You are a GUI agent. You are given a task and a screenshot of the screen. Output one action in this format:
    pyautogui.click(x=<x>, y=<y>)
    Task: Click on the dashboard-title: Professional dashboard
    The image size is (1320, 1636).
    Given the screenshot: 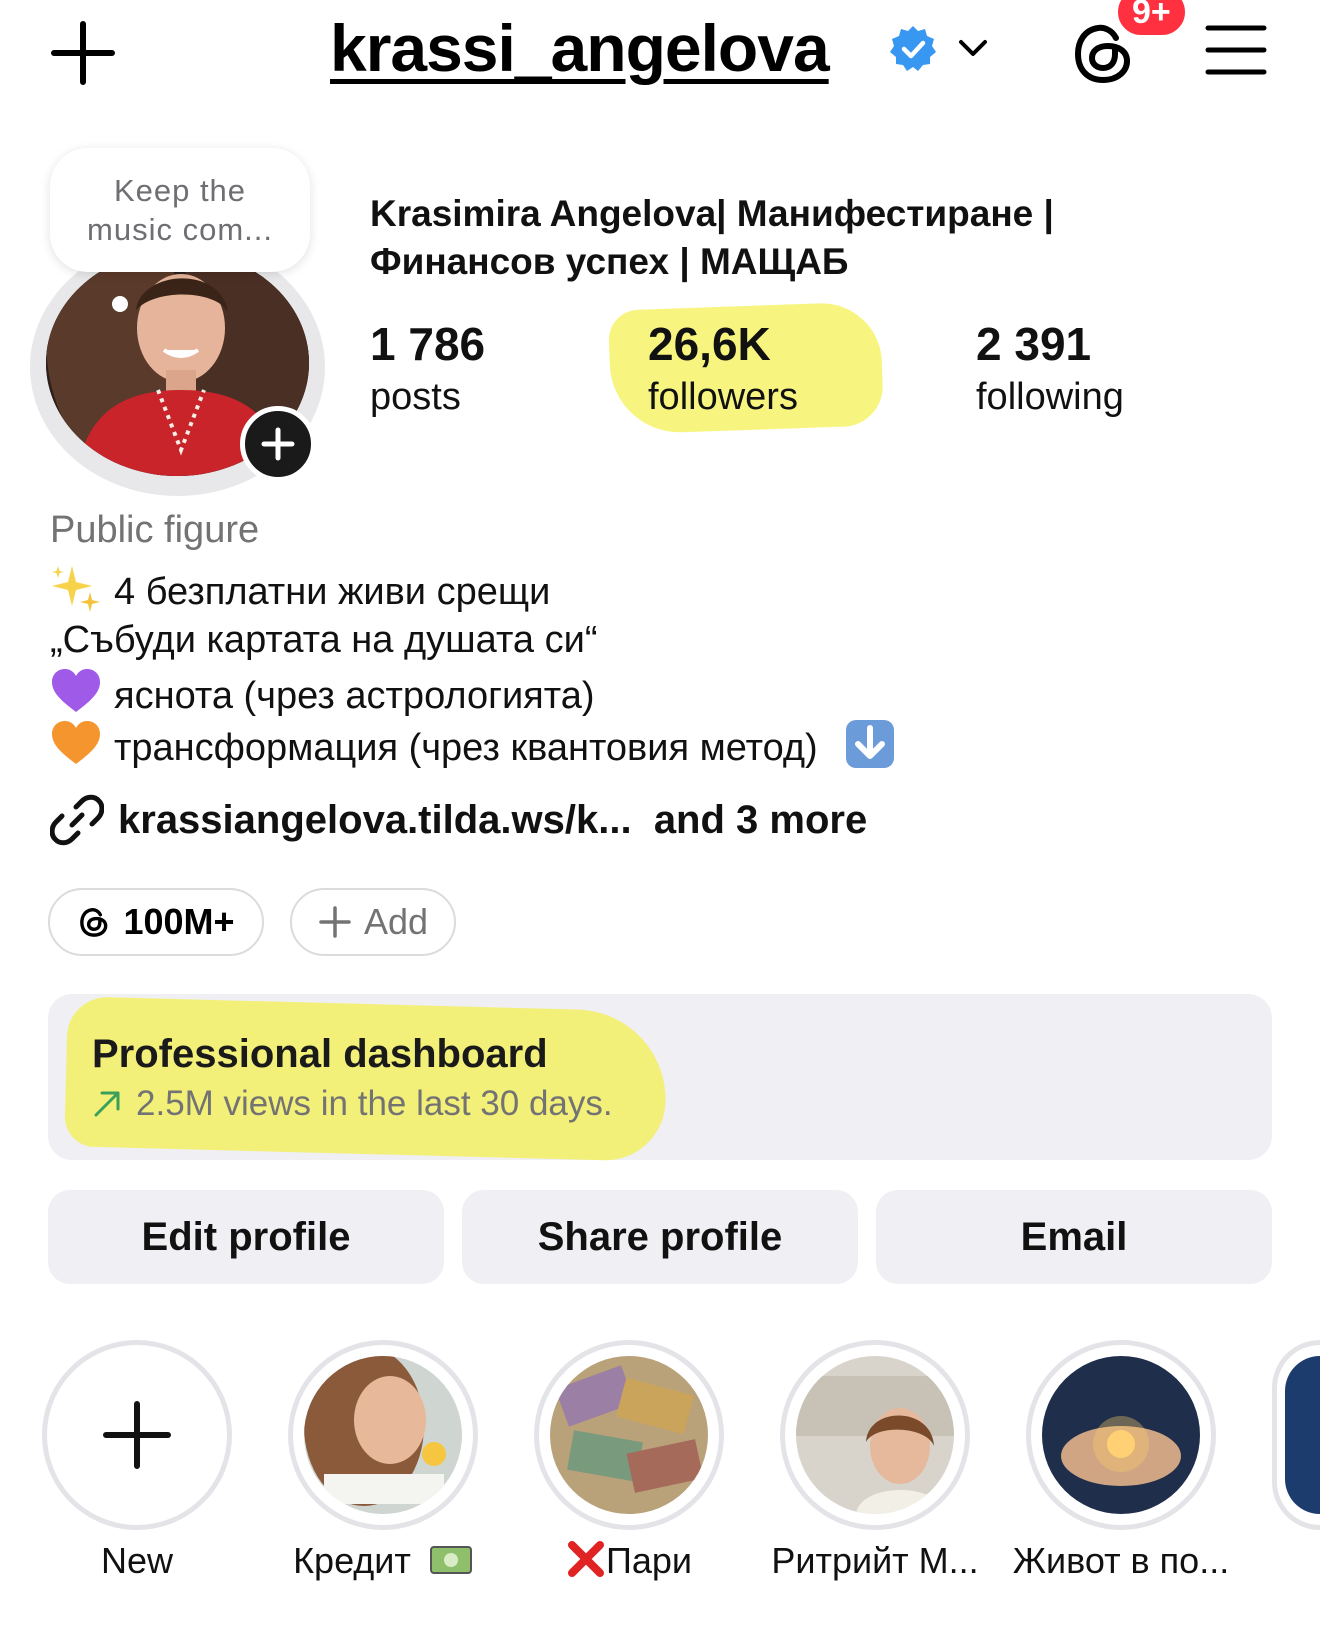 What is the action you would take?
    pyautogui.click(x=320, y=1054)
    